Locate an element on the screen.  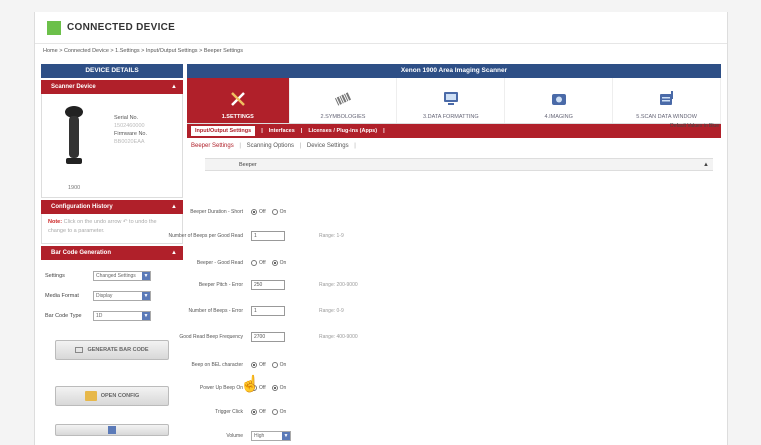
tab-scan-data-window: 5.SCAN DATA WINDOW is located at coordinates (667, 100).